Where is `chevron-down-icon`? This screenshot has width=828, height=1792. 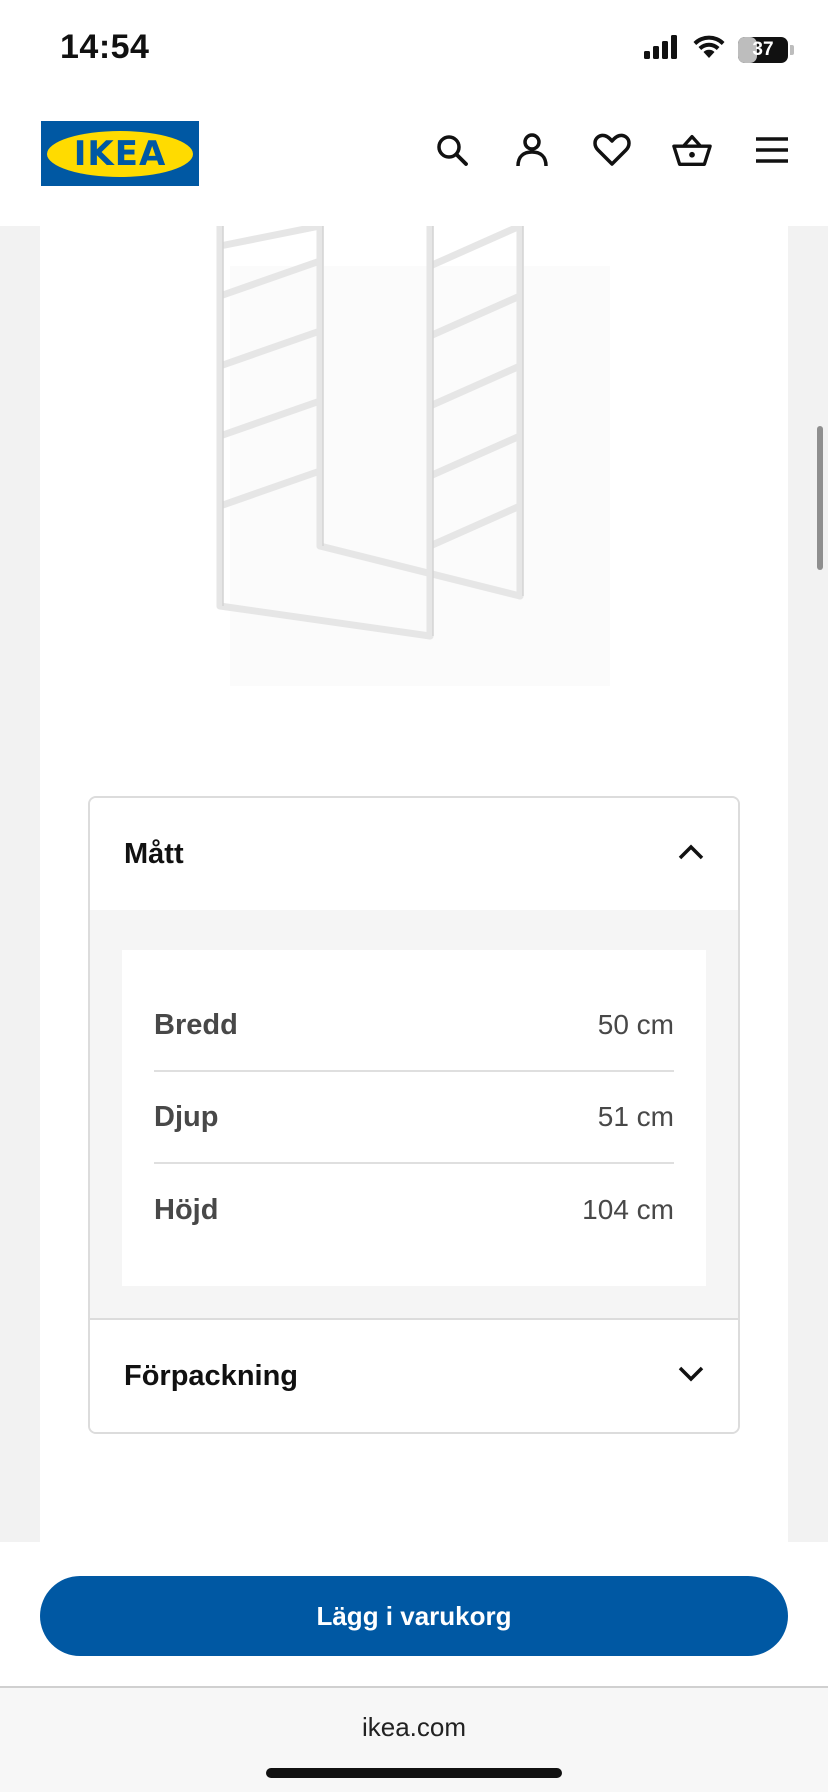 chevron-down-icon is located at coordinates (691, 1376).